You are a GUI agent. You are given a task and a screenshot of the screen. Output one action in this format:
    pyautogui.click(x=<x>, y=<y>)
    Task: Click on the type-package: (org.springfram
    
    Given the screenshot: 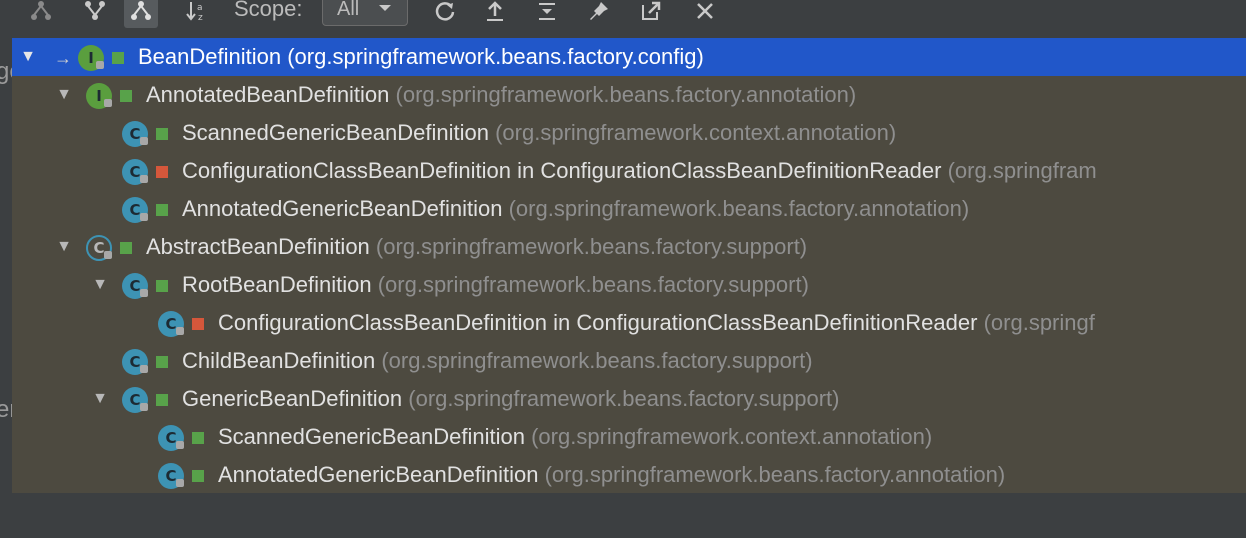 What is the action you would take?
    pyautogui.click(x=1022, y=170)
    